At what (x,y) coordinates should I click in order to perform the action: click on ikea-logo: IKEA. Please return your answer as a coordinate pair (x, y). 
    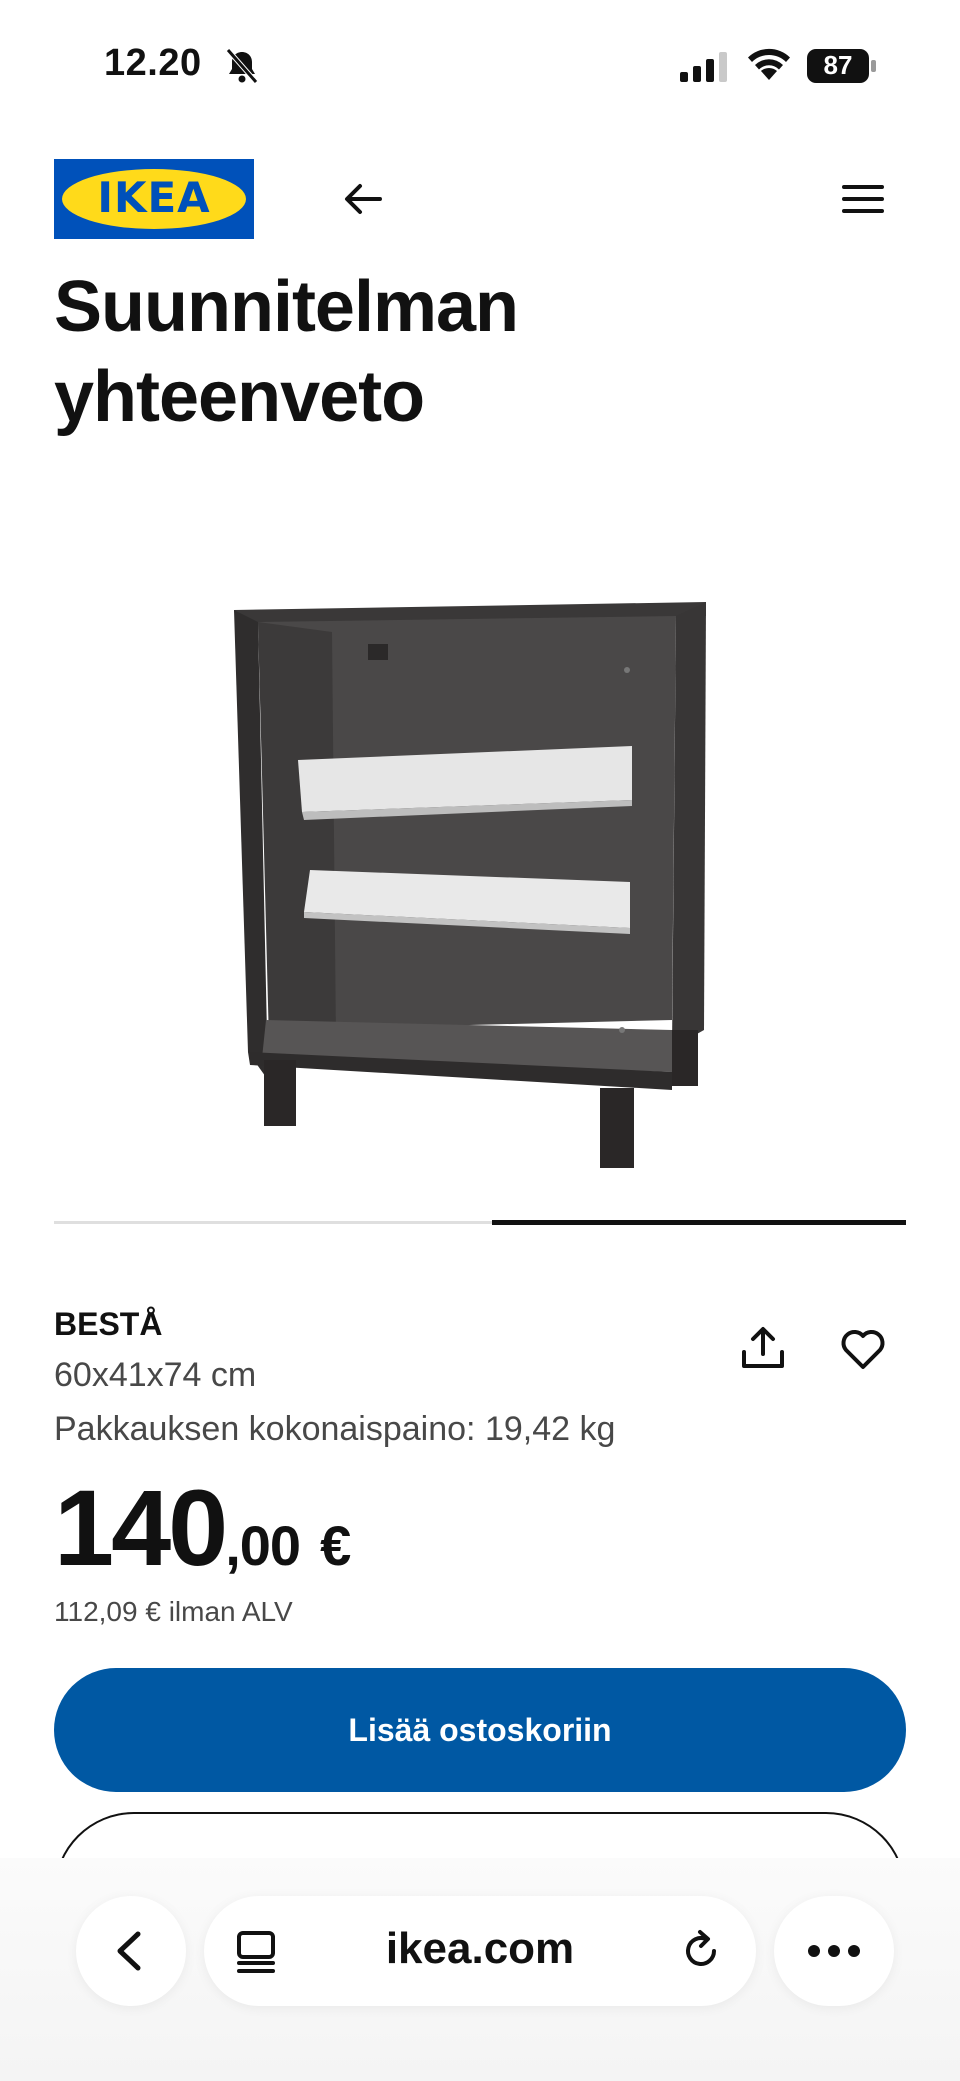
    Looking at the image, I should click on (154, 199).